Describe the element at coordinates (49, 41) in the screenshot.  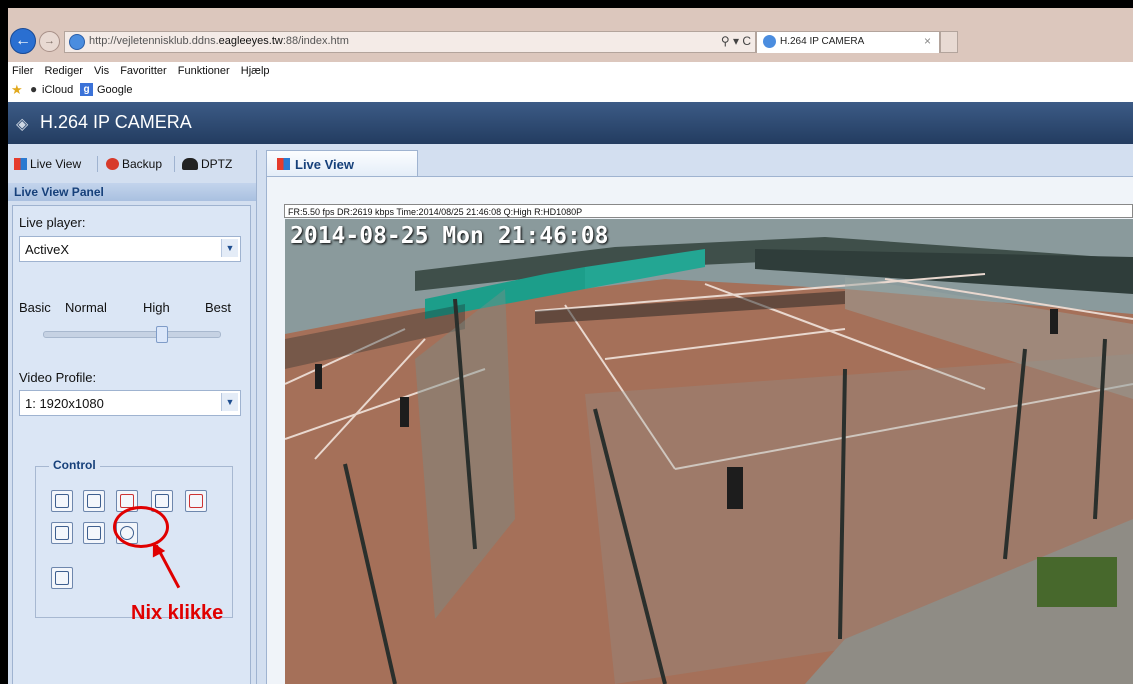
I see `forward-button: →` at that location.